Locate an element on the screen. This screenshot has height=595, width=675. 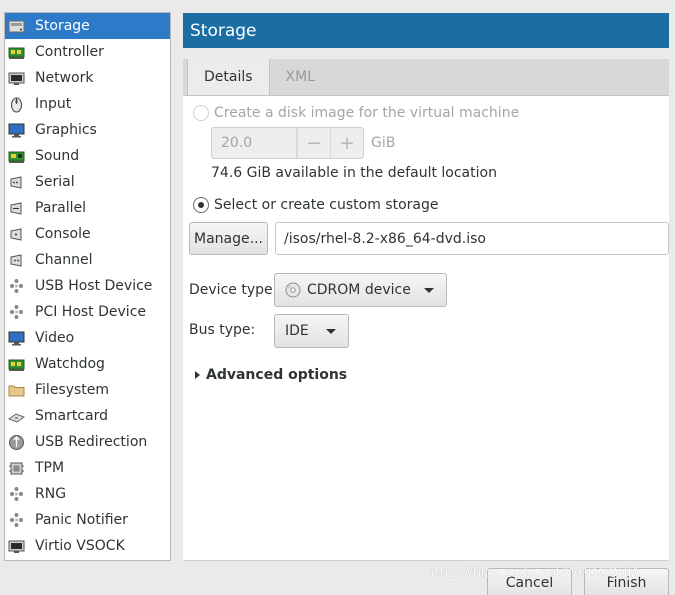
console-icon is located at coordinates (16, 234).